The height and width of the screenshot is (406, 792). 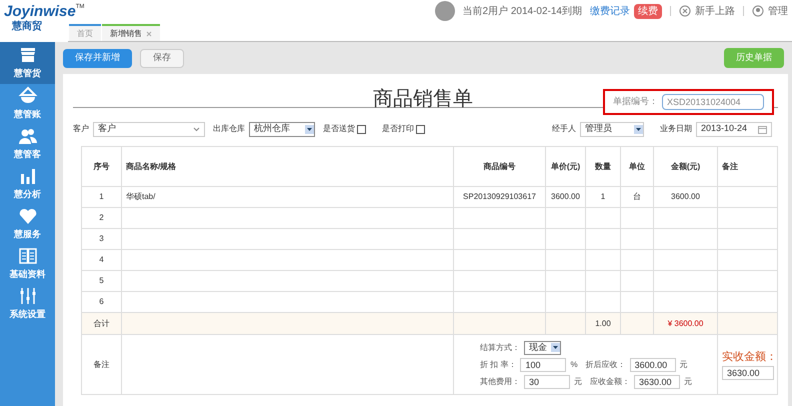 I want to click on heart-icon, so click(x=28, y=216).